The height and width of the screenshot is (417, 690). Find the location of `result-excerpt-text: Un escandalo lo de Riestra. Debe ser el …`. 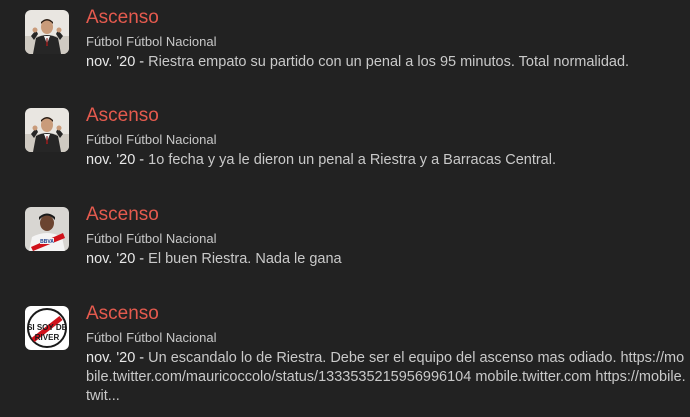

result-excerpt-text: Un escandalo lo de Riestra. Debe ser el … is located at coordinates (386, 377).